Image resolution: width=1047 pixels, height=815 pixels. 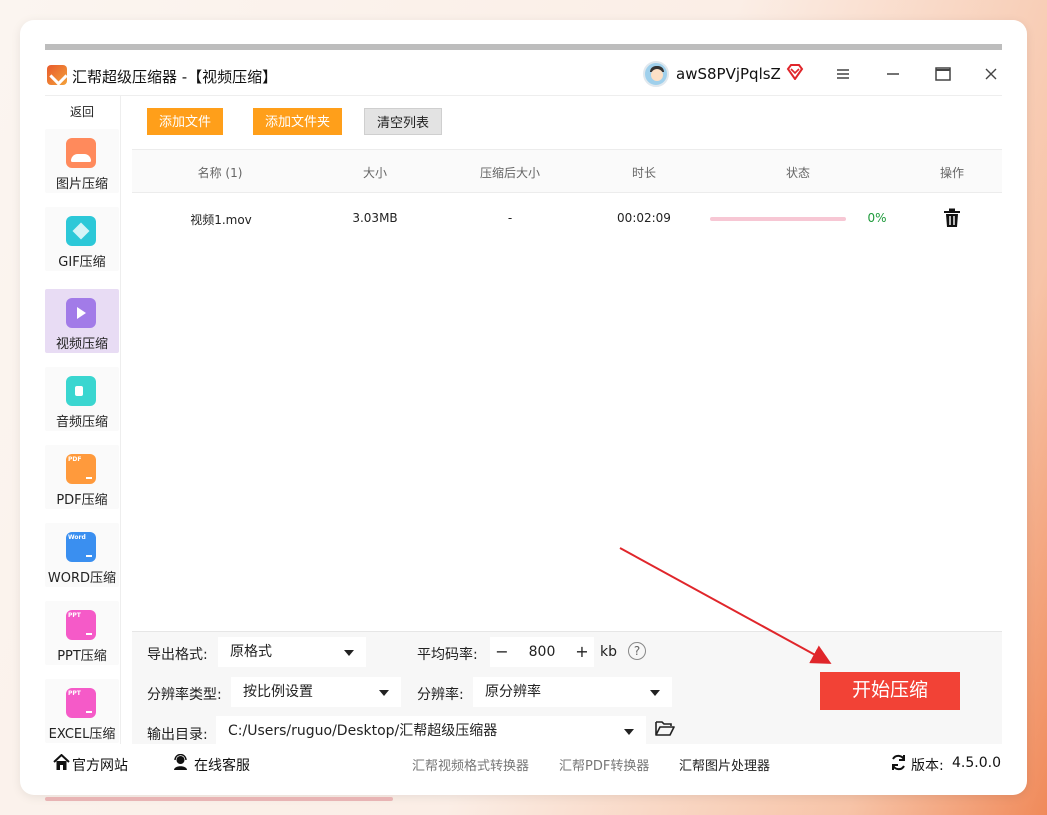 I want to click on minimize-icon, so click(x=893, y=74).